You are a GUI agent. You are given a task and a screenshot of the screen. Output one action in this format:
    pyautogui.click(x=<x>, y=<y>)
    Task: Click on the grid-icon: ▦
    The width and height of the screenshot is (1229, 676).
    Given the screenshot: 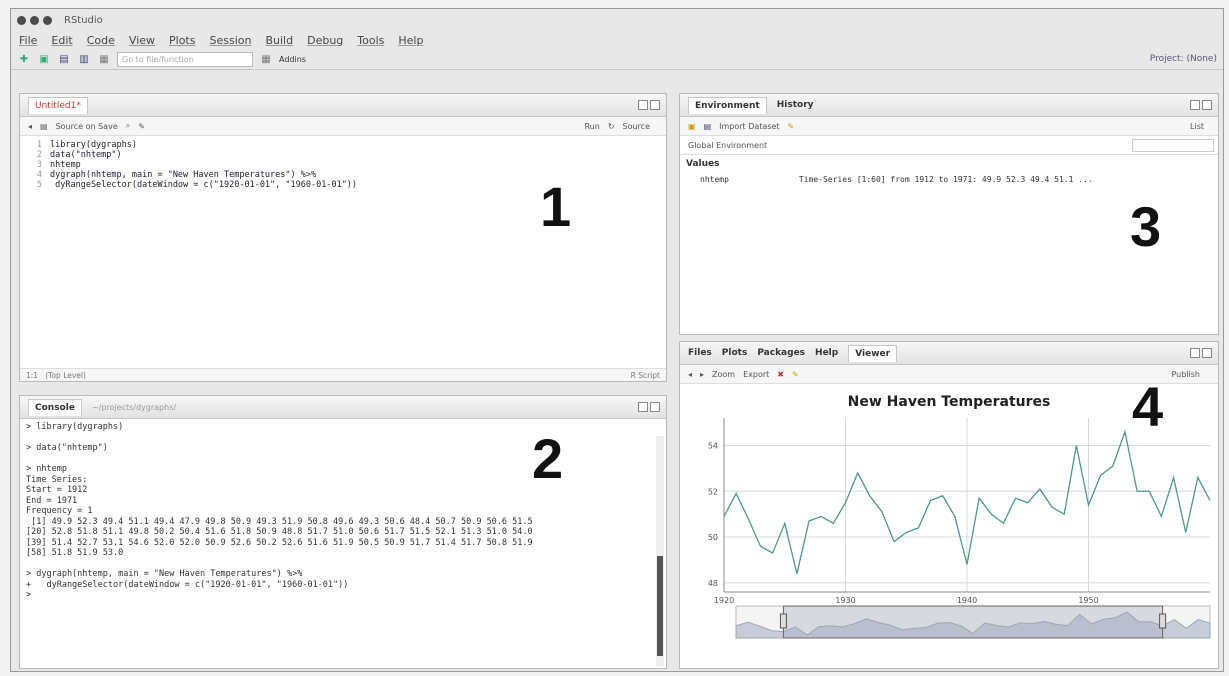 What is the action you would take?
    pyautogui.click(x=266, y=59)
    